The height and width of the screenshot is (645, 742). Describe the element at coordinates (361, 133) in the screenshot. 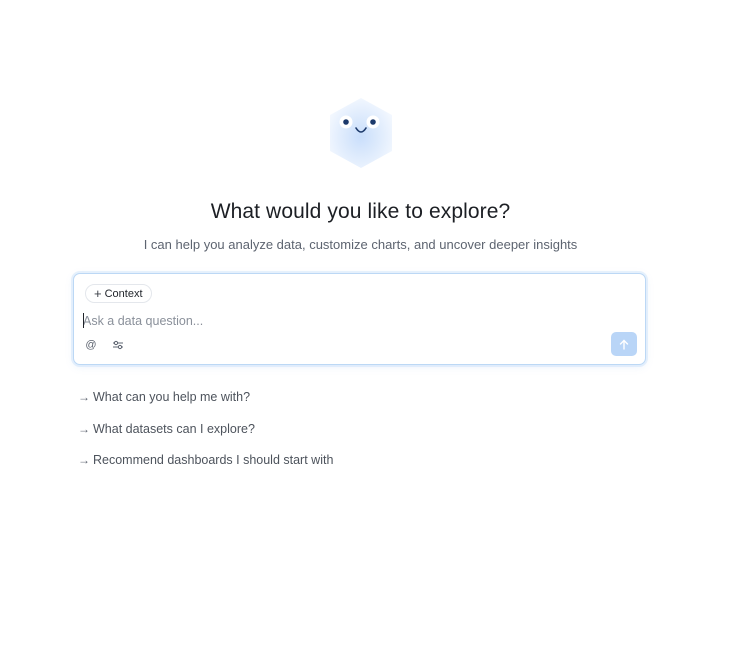

I see `hexagon-smiley-icon` at that location.